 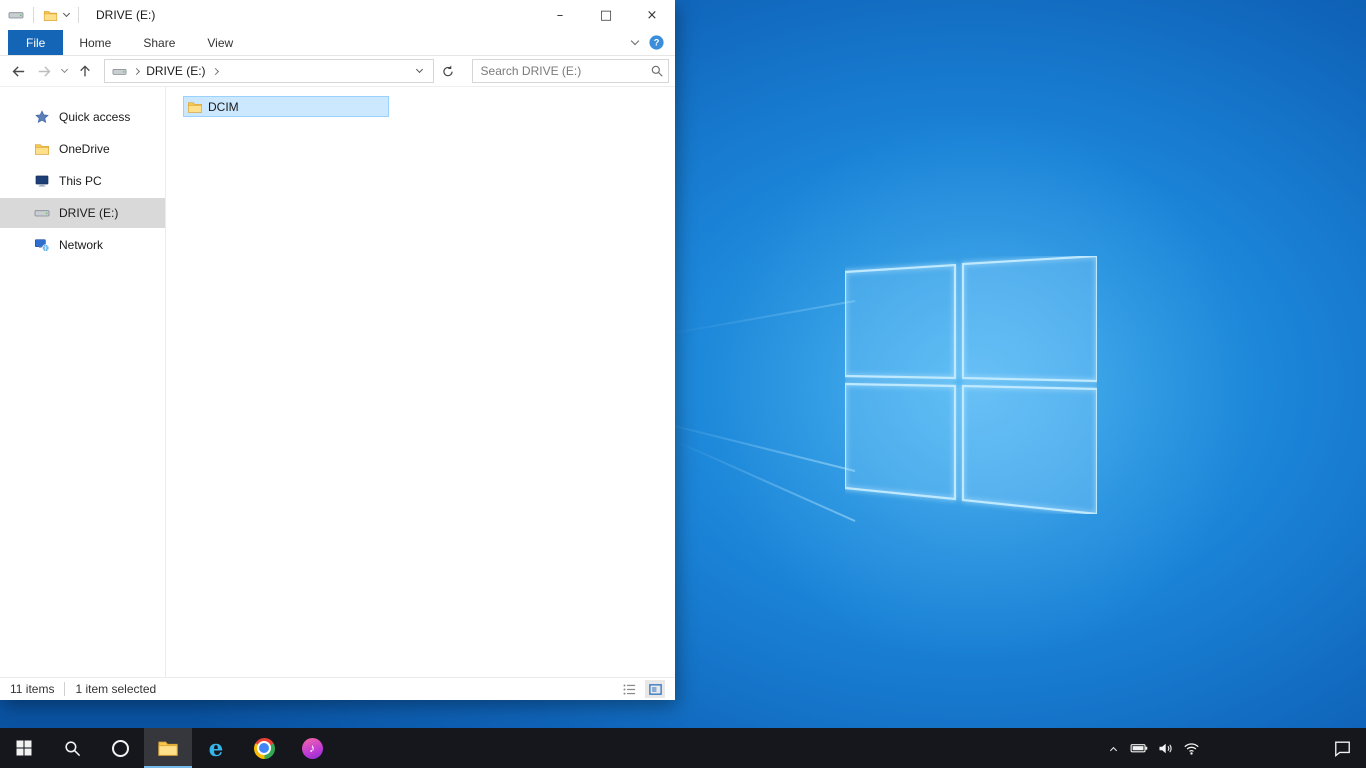 What do you see at coordinates (337, 688) in the screenshot?
I see `status-bar: 11 items 1 item selected` at bounding box center [337, 688].